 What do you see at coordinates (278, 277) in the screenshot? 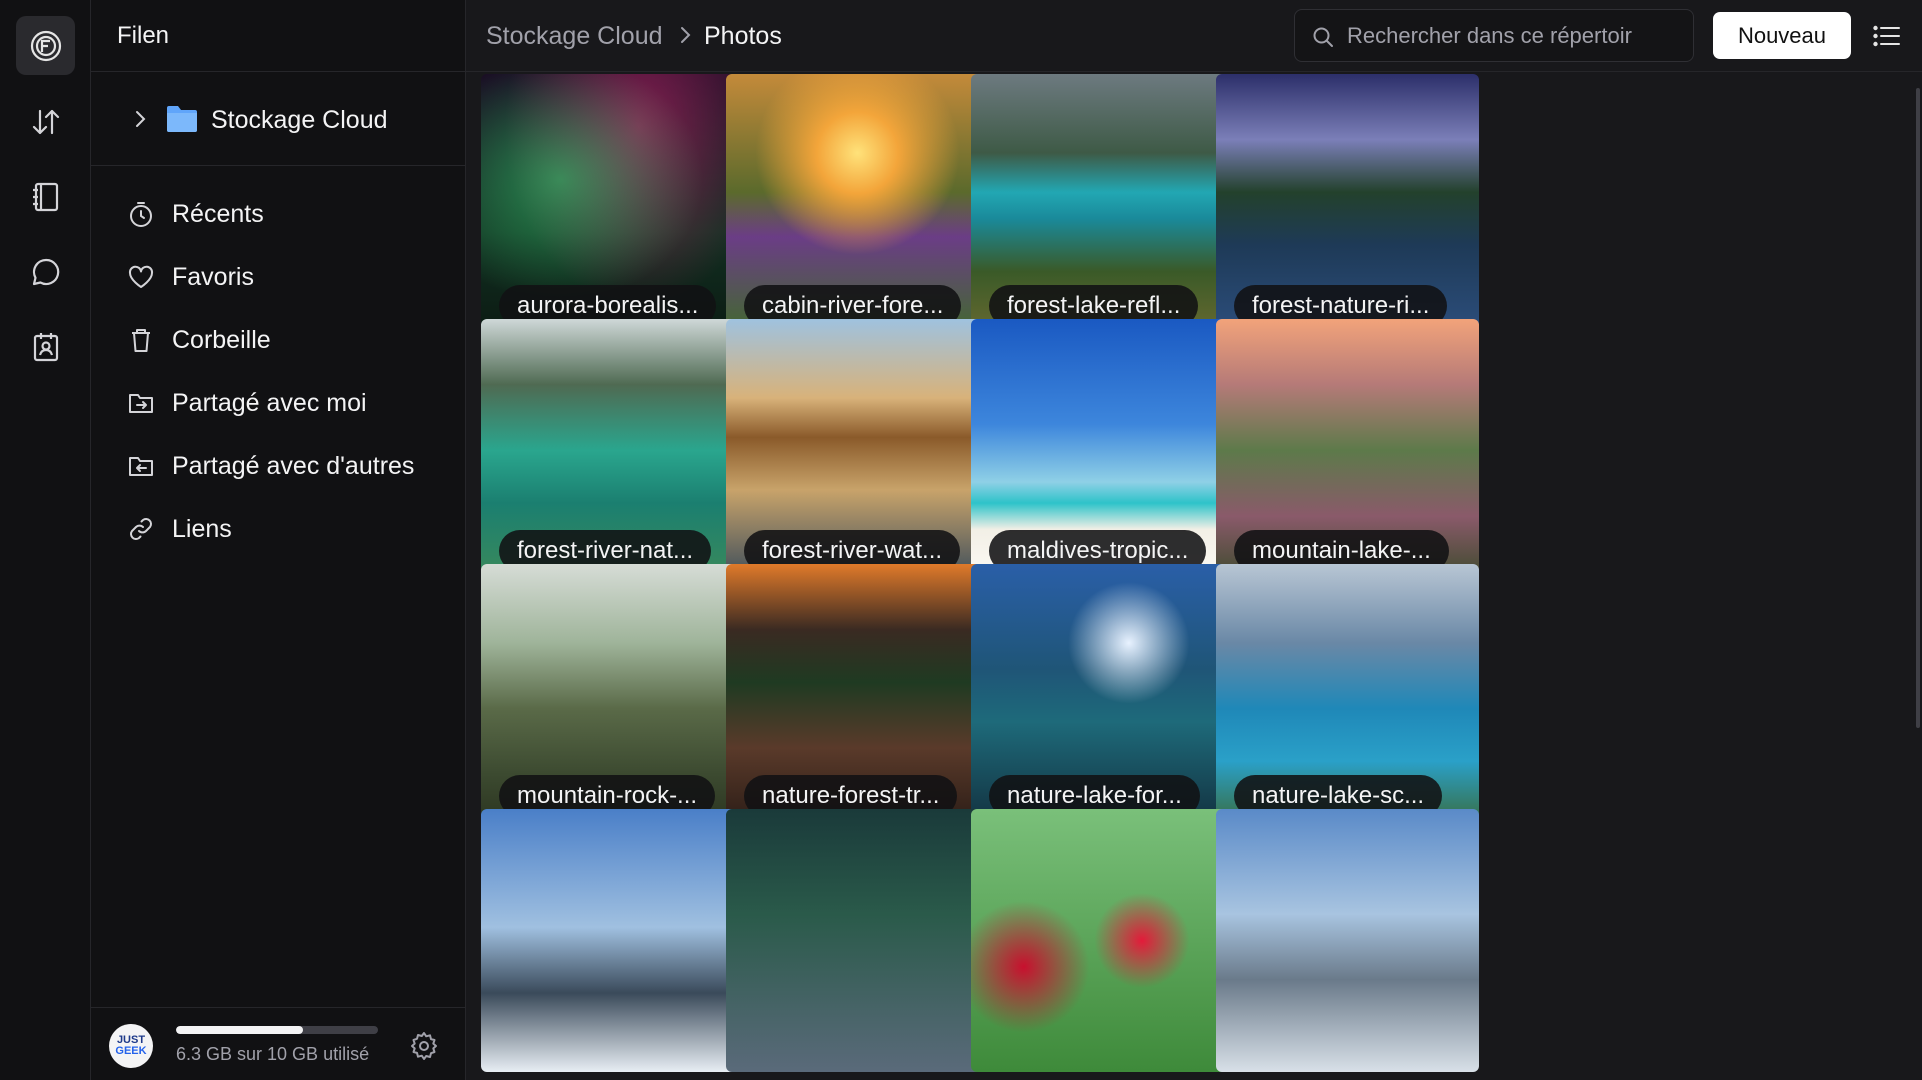
I see `sidebar-item-favorites: Favoris` at bounding box center [278, 277].